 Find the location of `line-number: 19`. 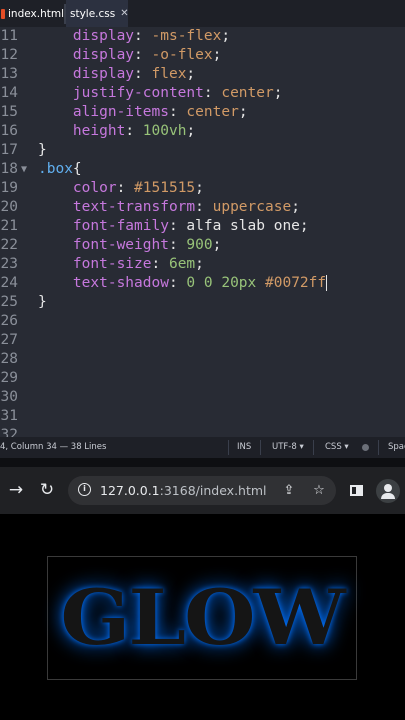

line-number: 19 is located at coordinates (9, 188).